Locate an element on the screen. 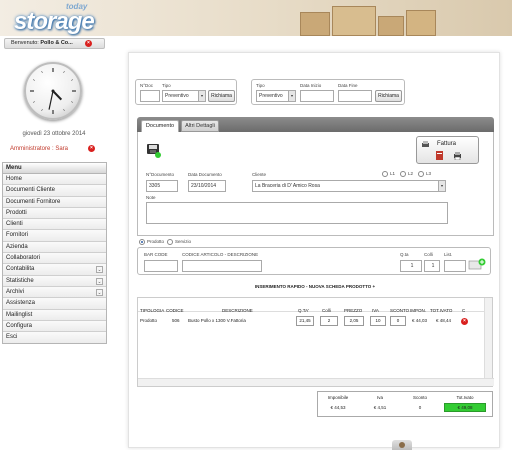 This screenshot has height=450, width=512. avatar is located at coordinates (402, 445).